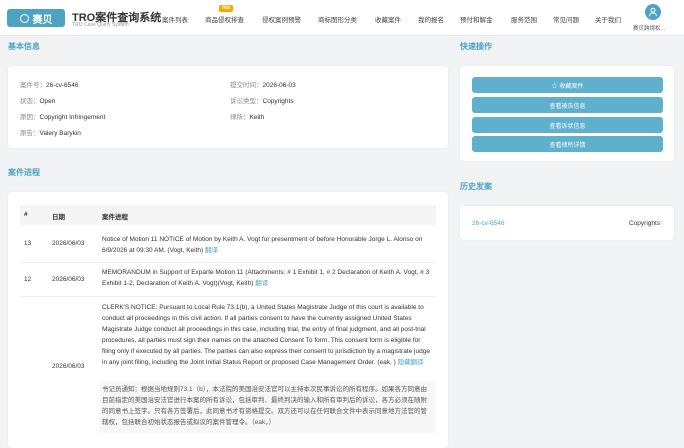 This screenshot has width=684, height=448. Describe the element at coordinates (567, 125) in the screenshot. I see `view-complaint-button: 查看诉状信息` at that location.